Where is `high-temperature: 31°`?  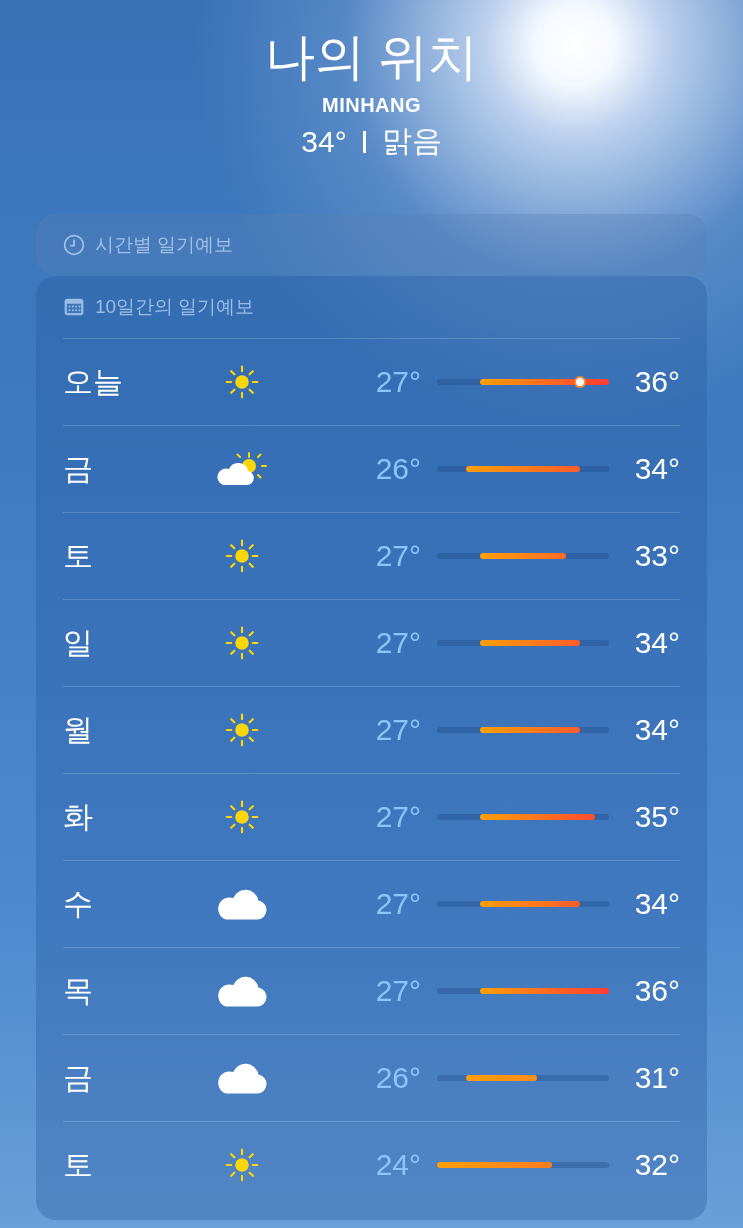 high-temperature: 31° is located at coordinates (656, 1078).